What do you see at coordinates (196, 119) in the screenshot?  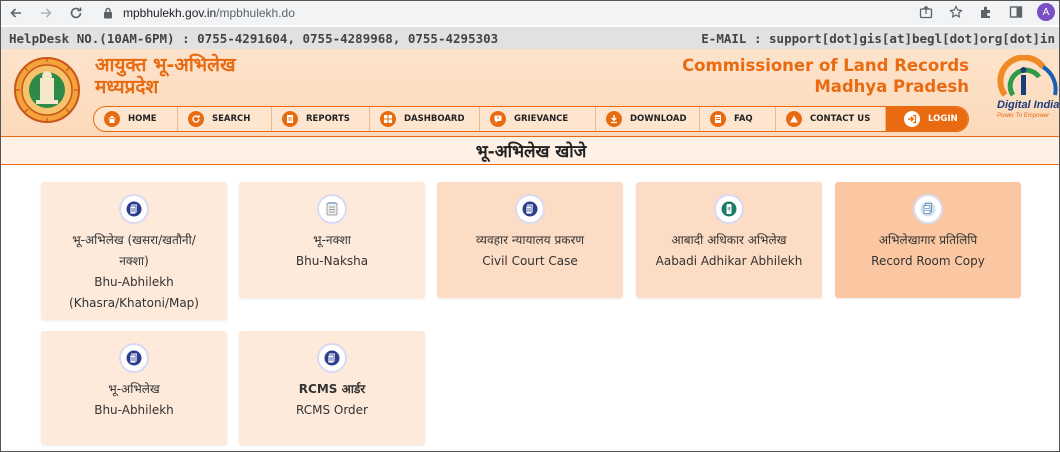 I see `refresh-icon` at bounding box center [196, 119].